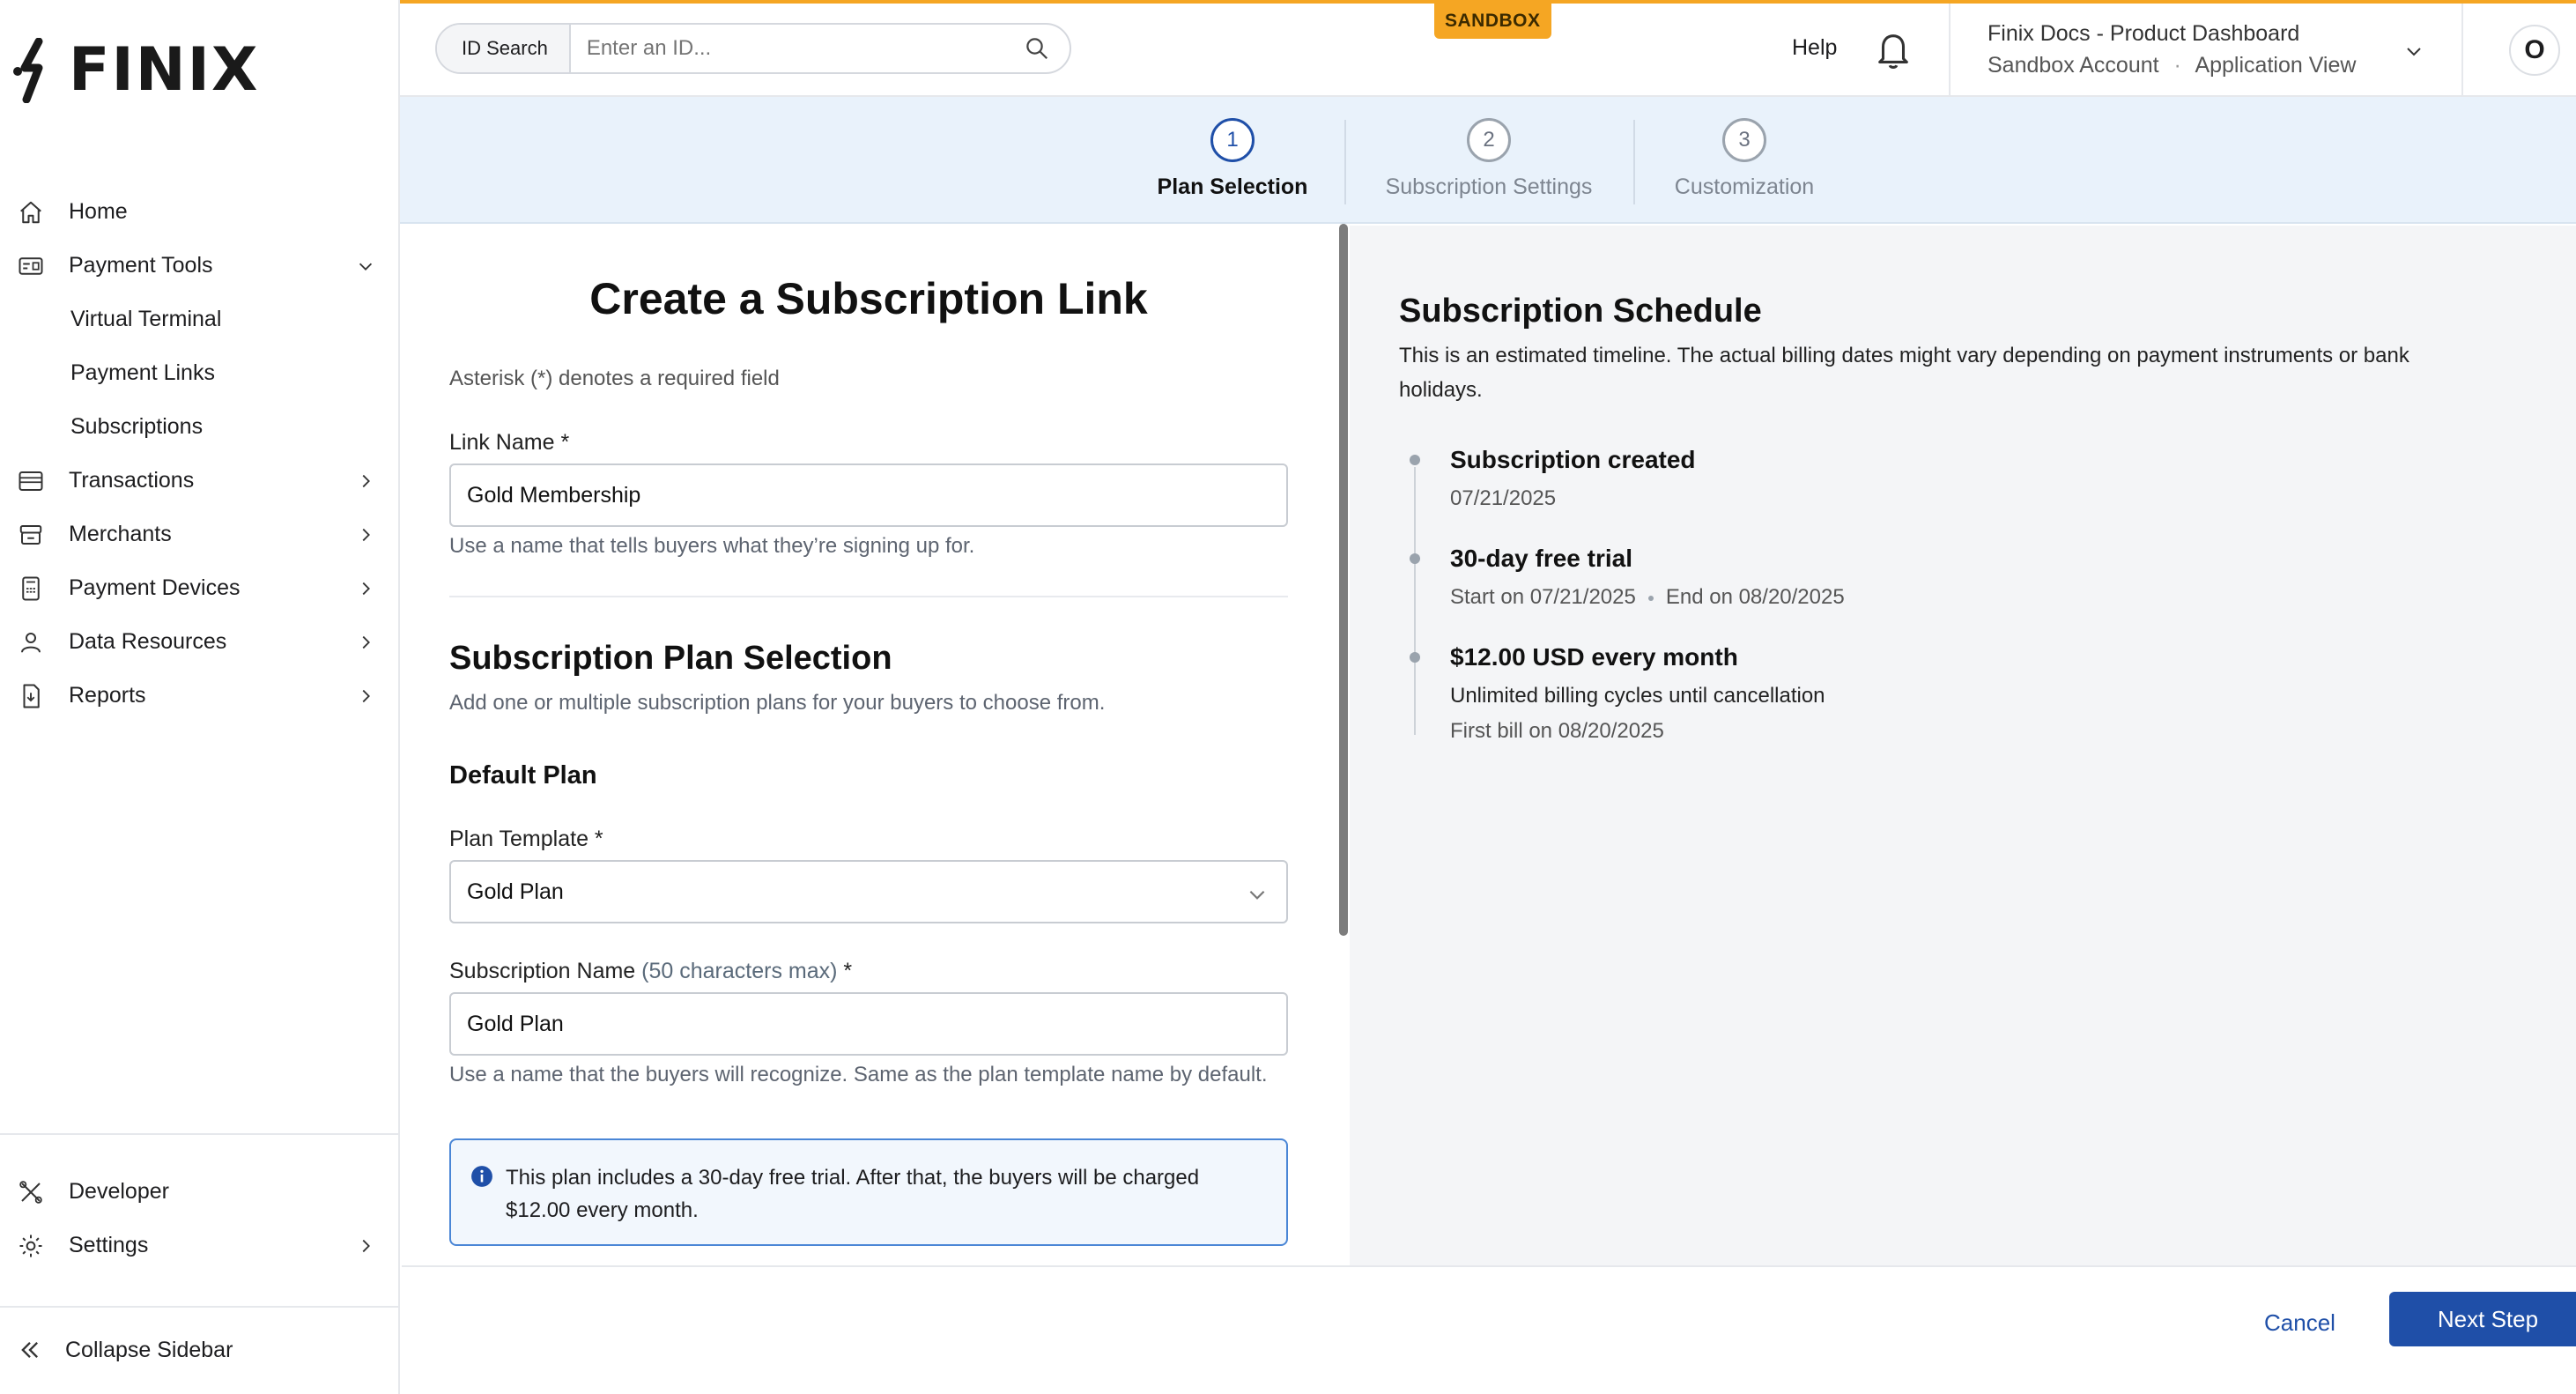 The height and width of the screenshot is (1394, 2576). What do you see at coordinates (523, 775) in the screenshot?
I see `default-plan-title: Default Plan` at bounding box center [523, 775].